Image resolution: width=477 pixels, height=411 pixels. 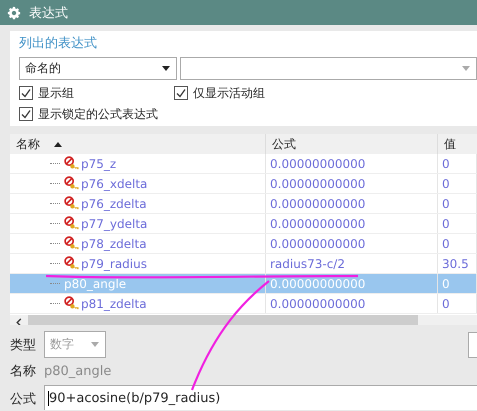 What do you see at coordinates (98, 163) in the screenshot?
I see `expression-name: p75_z` at bounding box center [98, 163].